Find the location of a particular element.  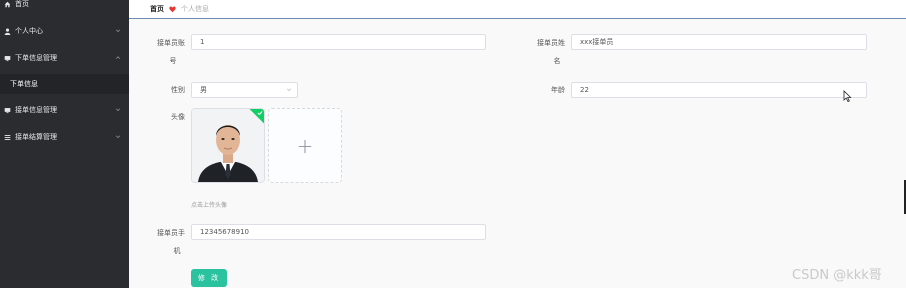

sidebar-item-home: 首页 is located at coordinates (64, 7).